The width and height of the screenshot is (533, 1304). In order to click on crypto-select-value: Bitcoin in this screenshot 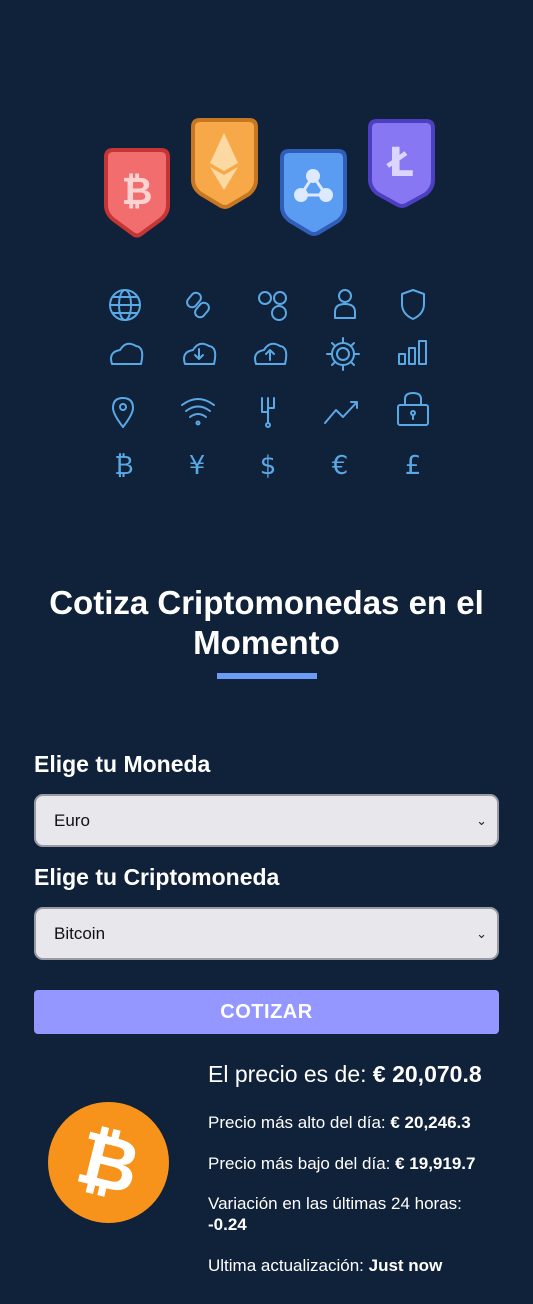, I will do `click(80, 933)`.